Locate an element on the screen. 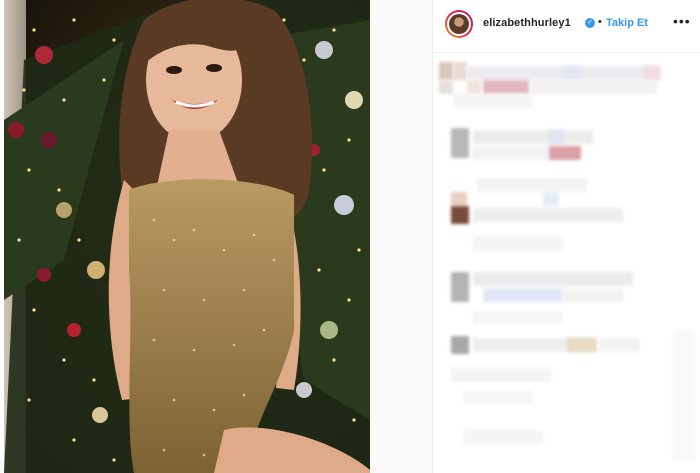 This screenshot has height=473, width=700. profile-avatar is located at coordinates (459, 24).